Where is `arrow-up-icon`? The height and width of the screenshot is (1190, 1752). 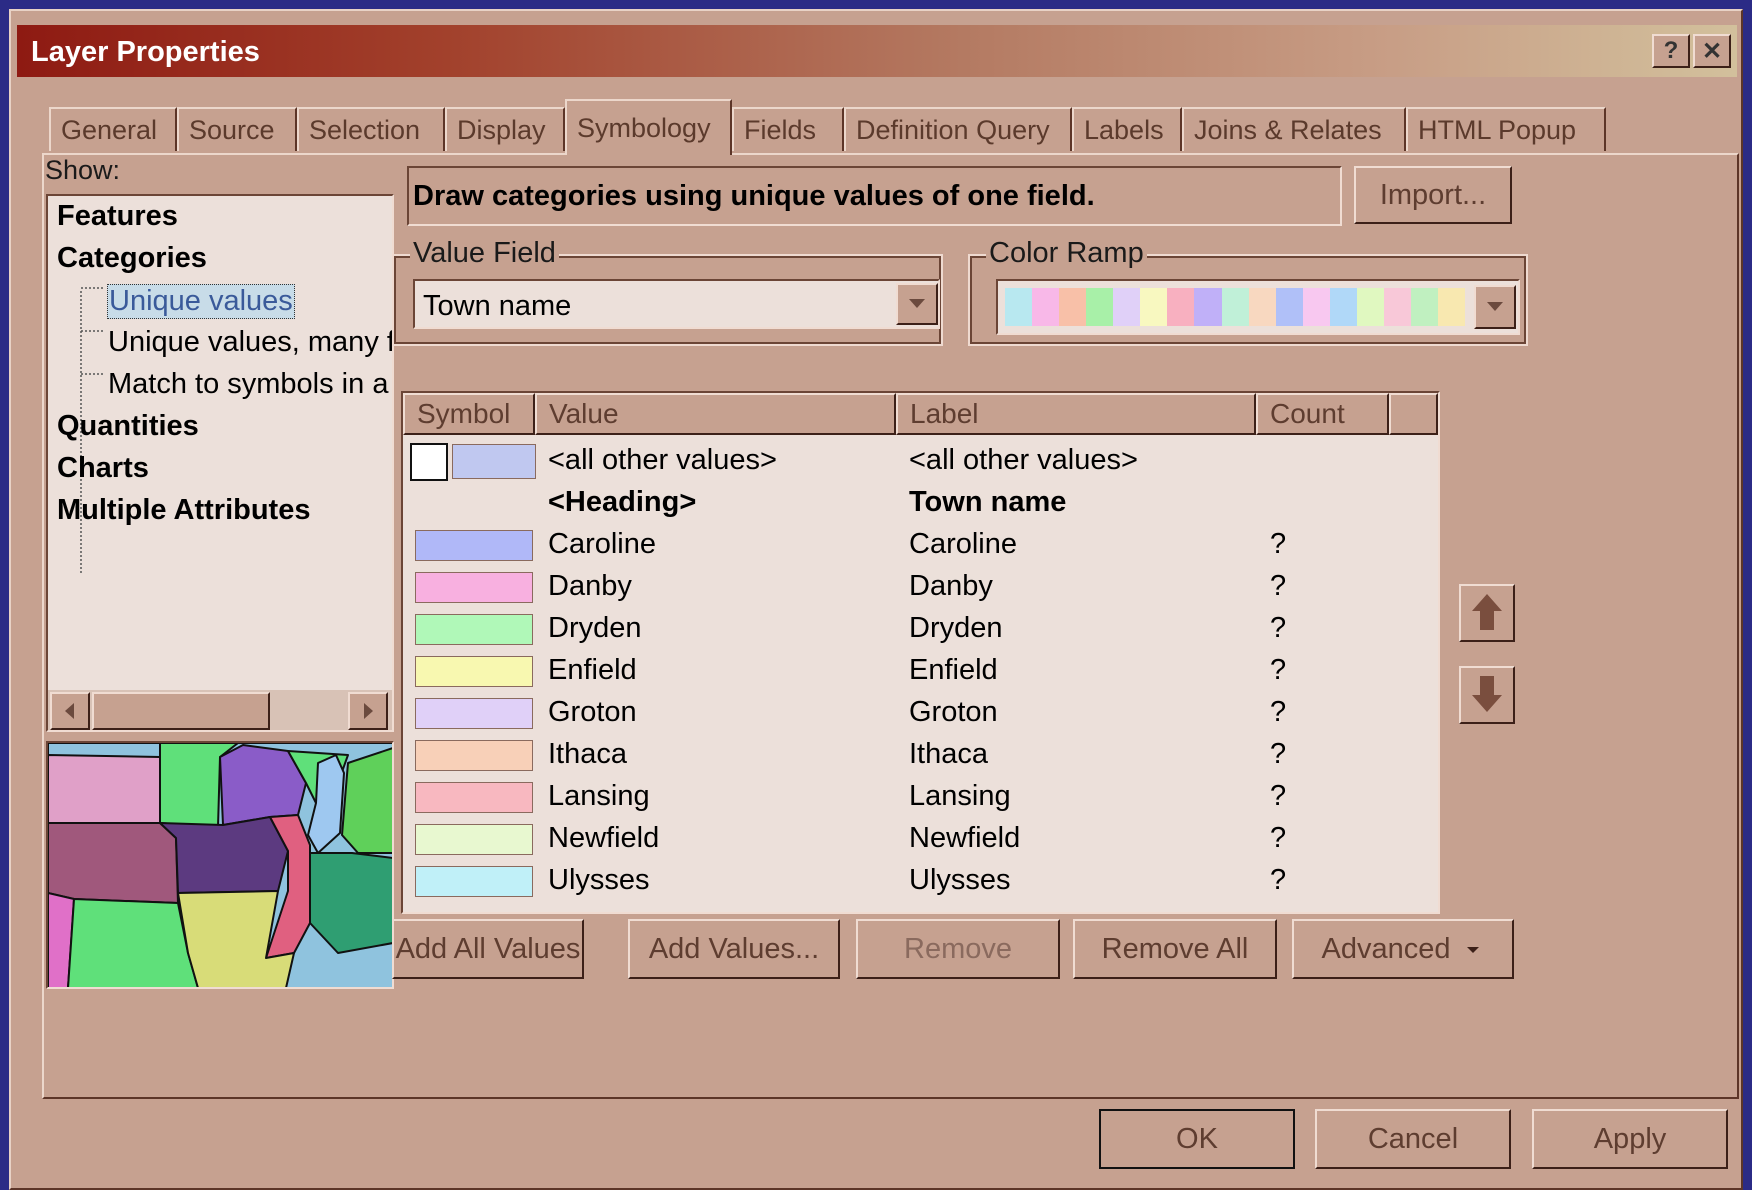
arrow-up-icon is located at coordinates (1487, 612).